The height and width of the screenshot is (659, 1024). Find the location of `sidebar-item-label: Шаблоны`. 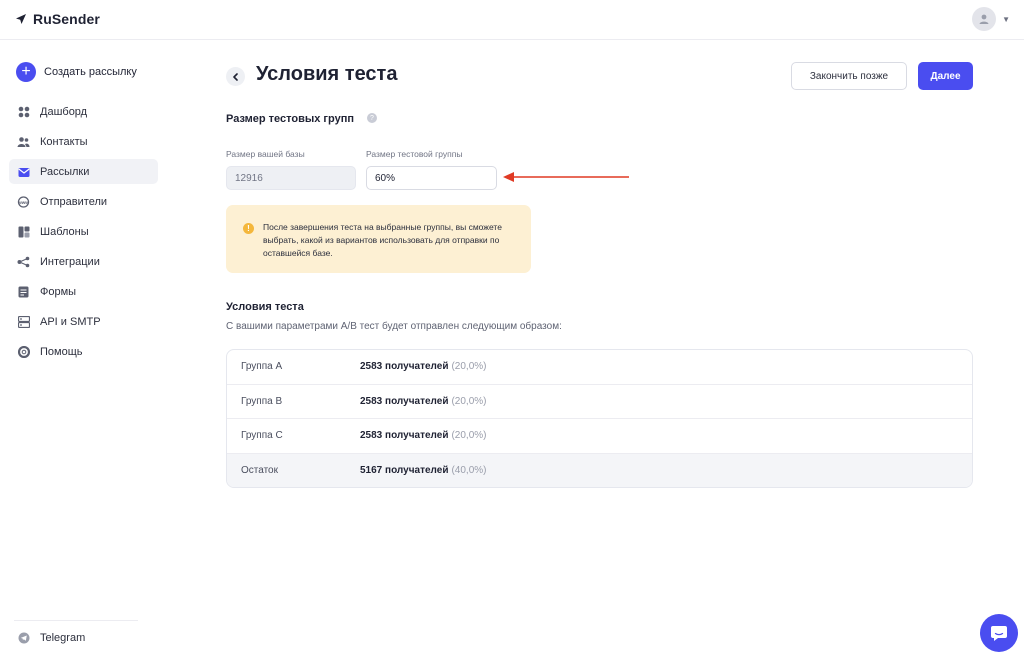

sidebar-item-label: Шаблоны is located at coordinates (64, 231).